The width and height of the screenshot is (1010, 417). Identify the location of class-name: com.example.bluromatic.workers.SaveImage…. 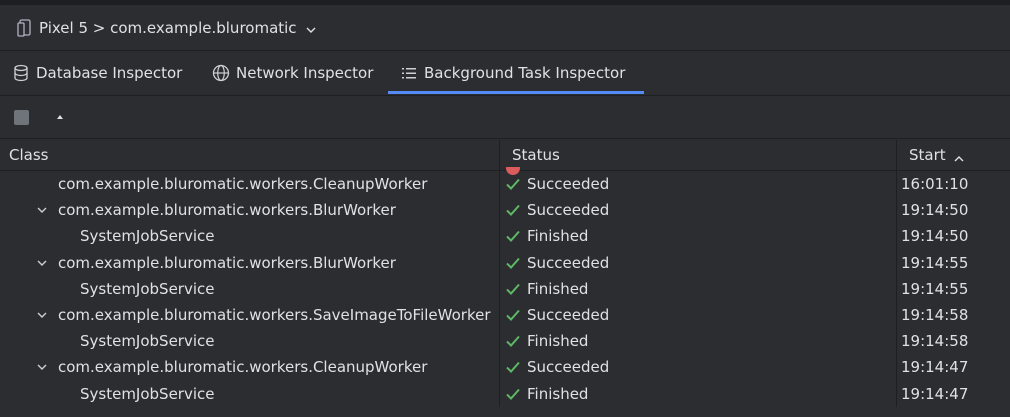
(274, 315).